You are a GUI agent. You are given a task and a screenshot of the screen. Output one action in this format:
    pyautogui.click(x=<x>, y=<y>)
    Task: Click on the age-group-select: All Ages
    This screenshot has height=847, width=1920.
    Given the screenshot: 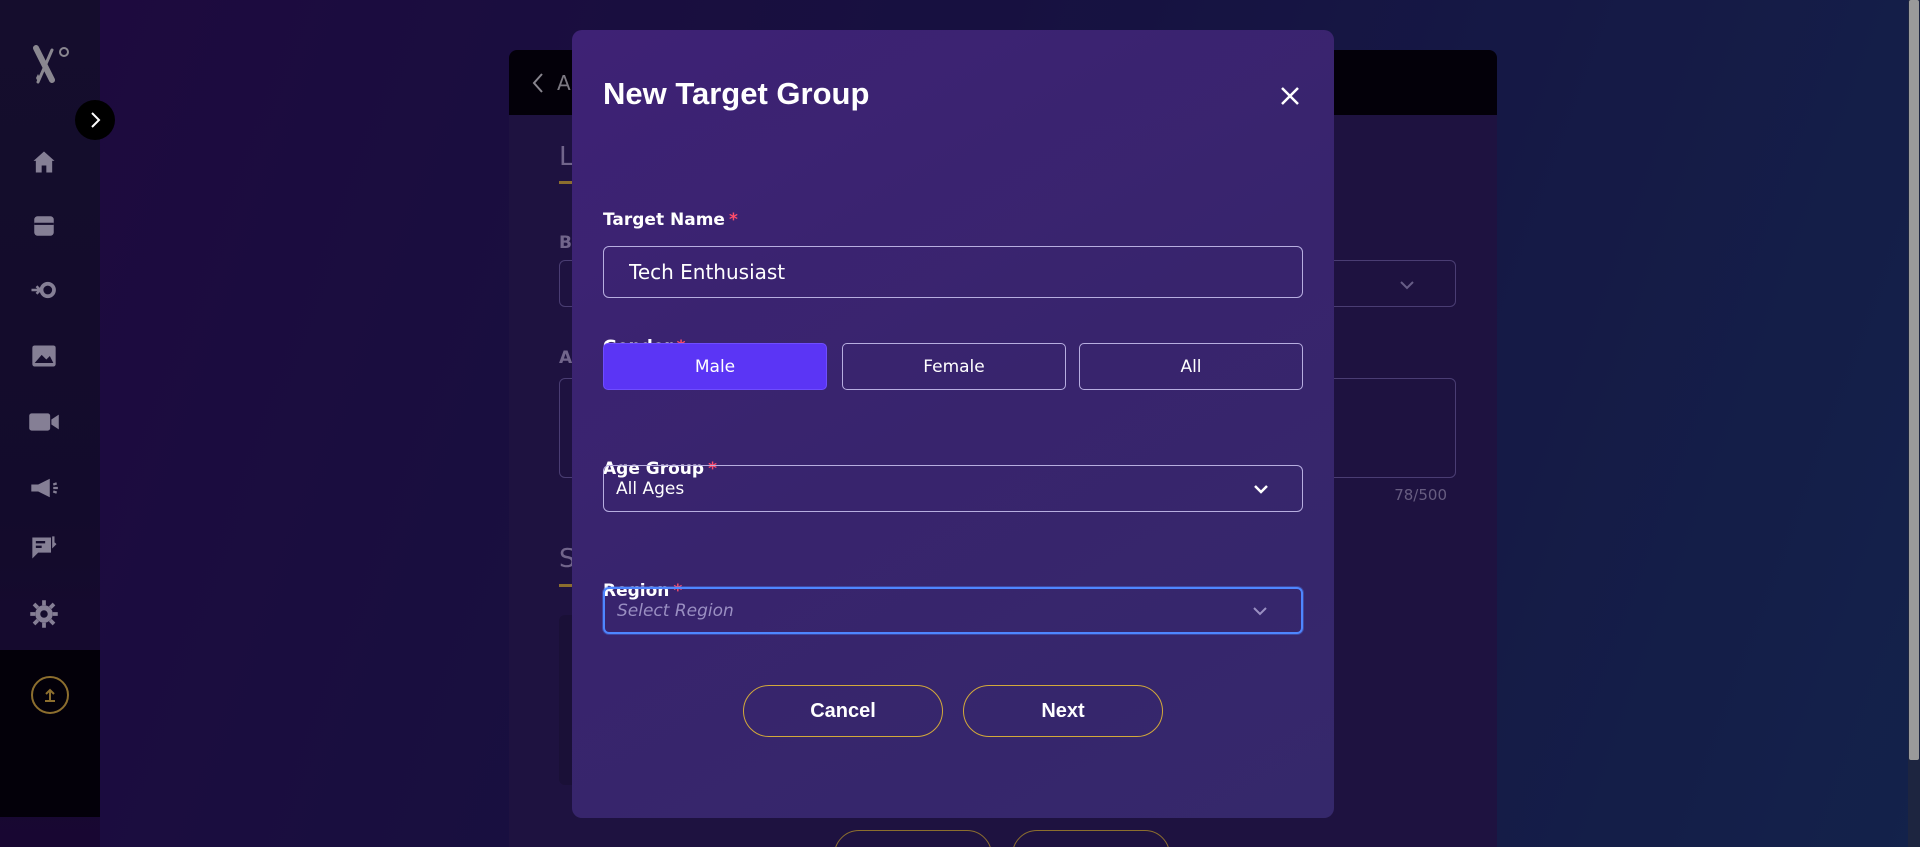 What is the action you would take?
    pyautogui.click(x=953, y=488)
    